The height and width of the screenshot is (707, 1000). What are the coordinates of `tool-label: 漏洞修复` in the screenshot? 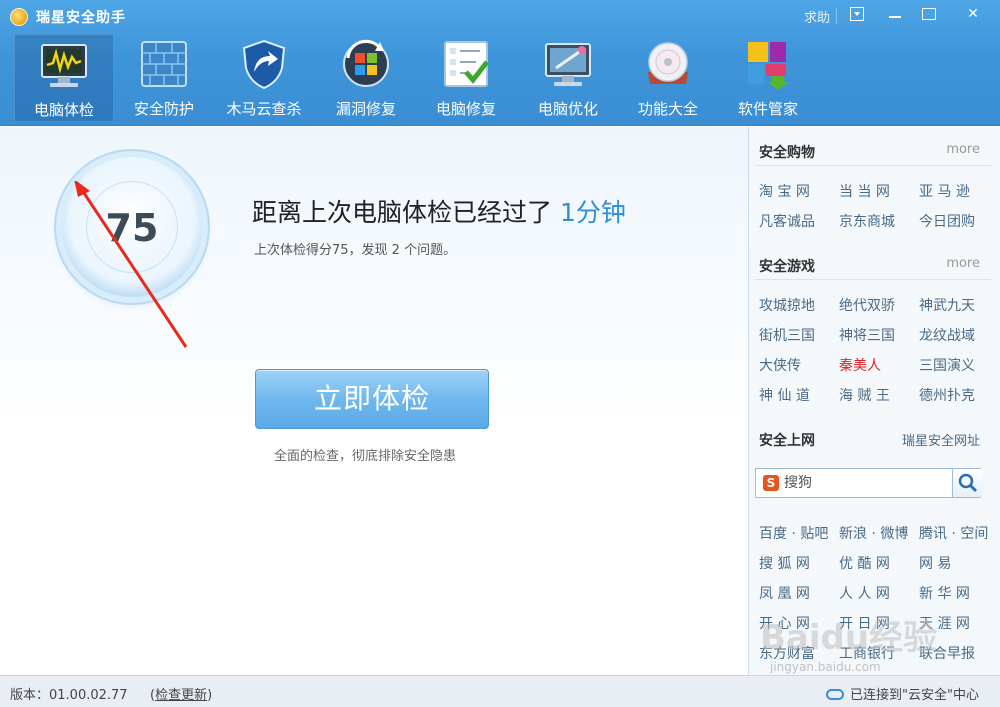 It's located at (365, 109).